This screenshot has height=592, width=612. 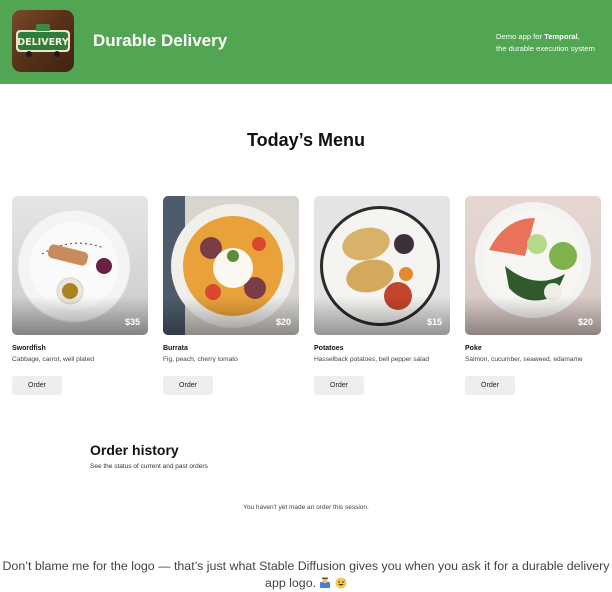 What do you see at coordinates (561, 36) in the screenshot?
I see `temporal-link: Temporal` at bounding box center [561, 36].